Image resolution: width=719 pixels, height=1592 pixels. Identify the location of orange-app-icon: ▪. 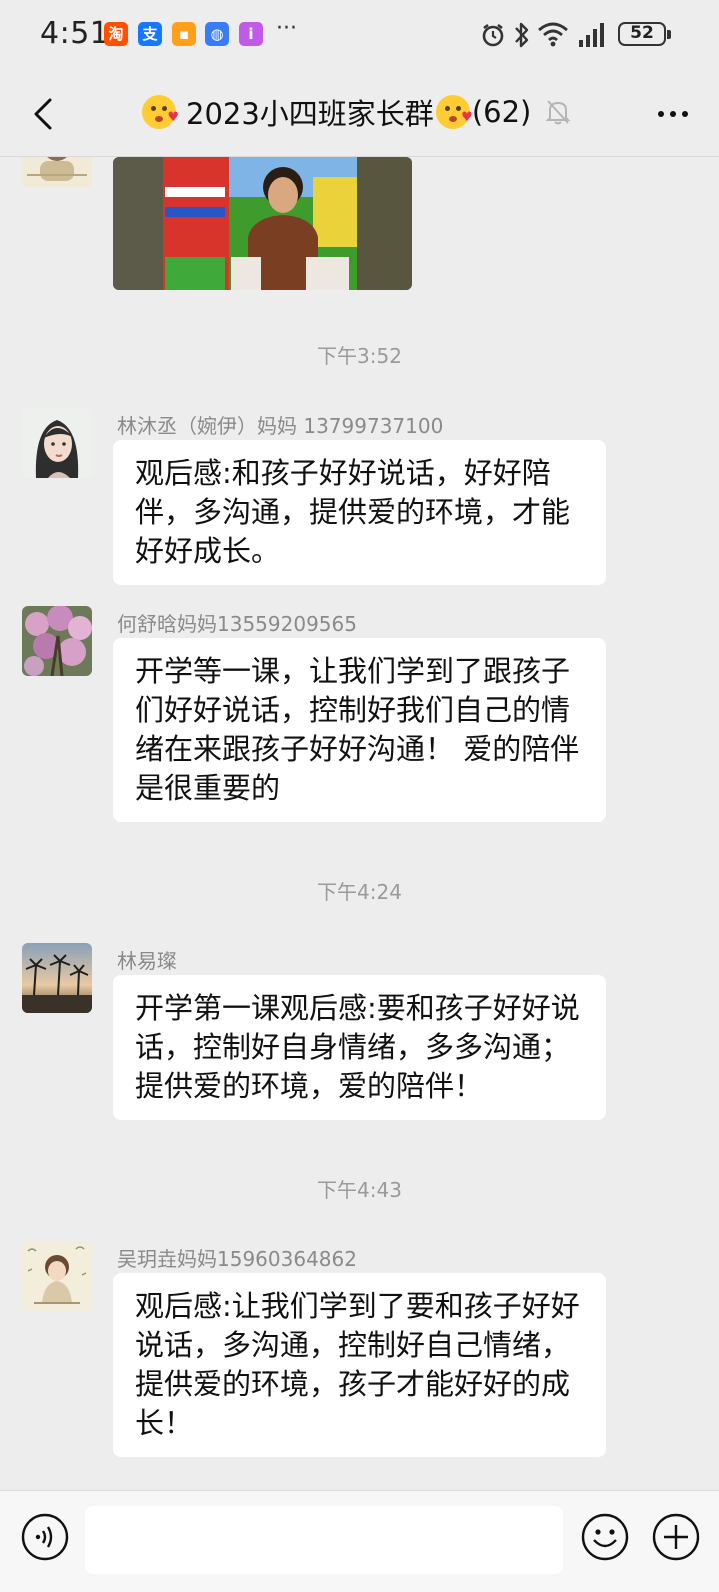
(184, 34).